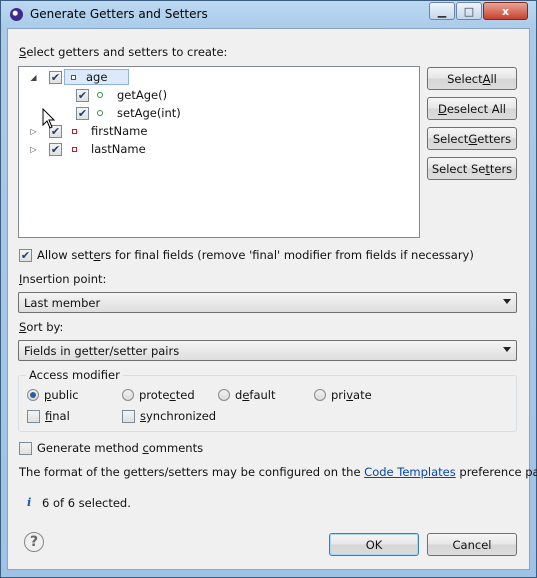 Image resolution: width=537 pixels, height=578 pixels. What do you see at coordinates (55, 149) in the screenshot?
I see `checkbox-lastname: ✔` at bounding box center [55, 149].